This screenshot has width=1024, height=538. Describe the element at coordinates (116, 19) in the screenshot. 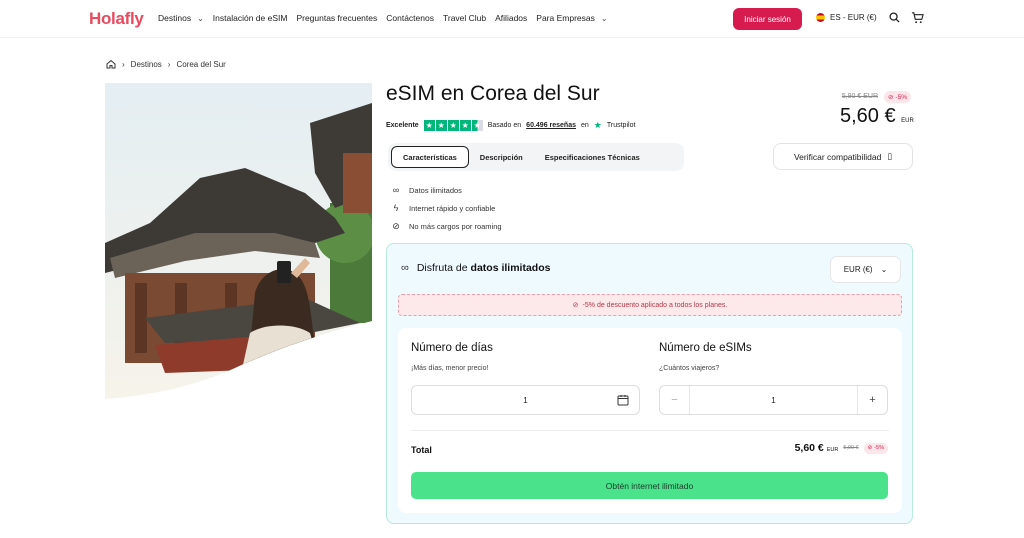

I see `holafly-logo: Holafly` at that location.